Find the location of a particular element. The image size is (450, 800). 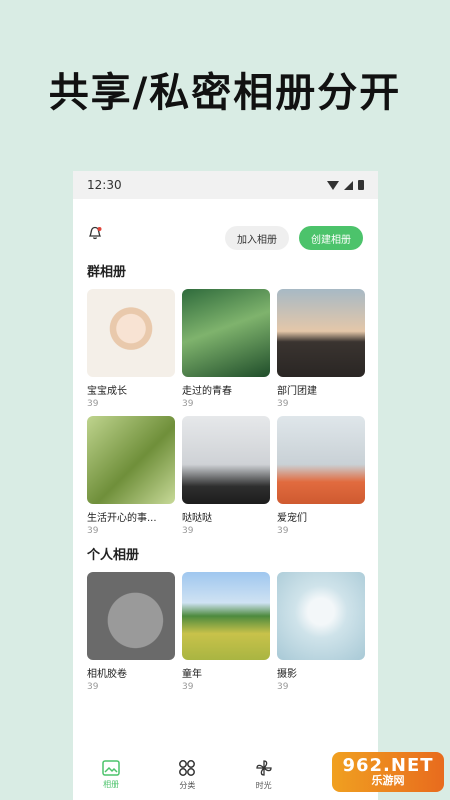

album-name: 爱宠们 is located at coordinates (292, 518).